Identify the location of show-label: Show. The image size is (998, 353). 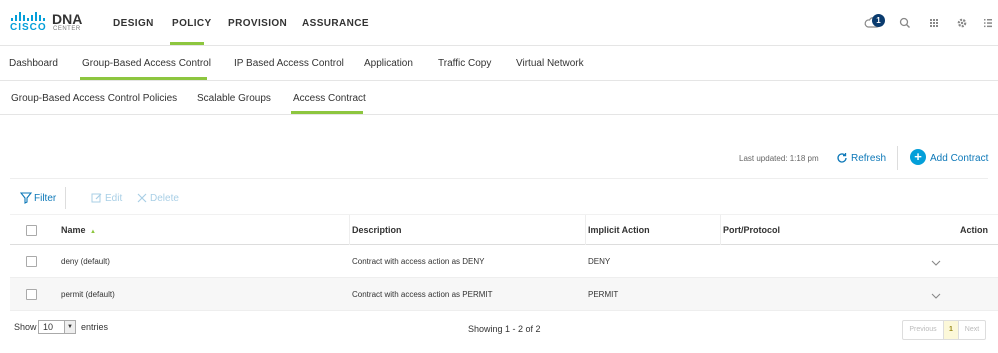
(25, 327).